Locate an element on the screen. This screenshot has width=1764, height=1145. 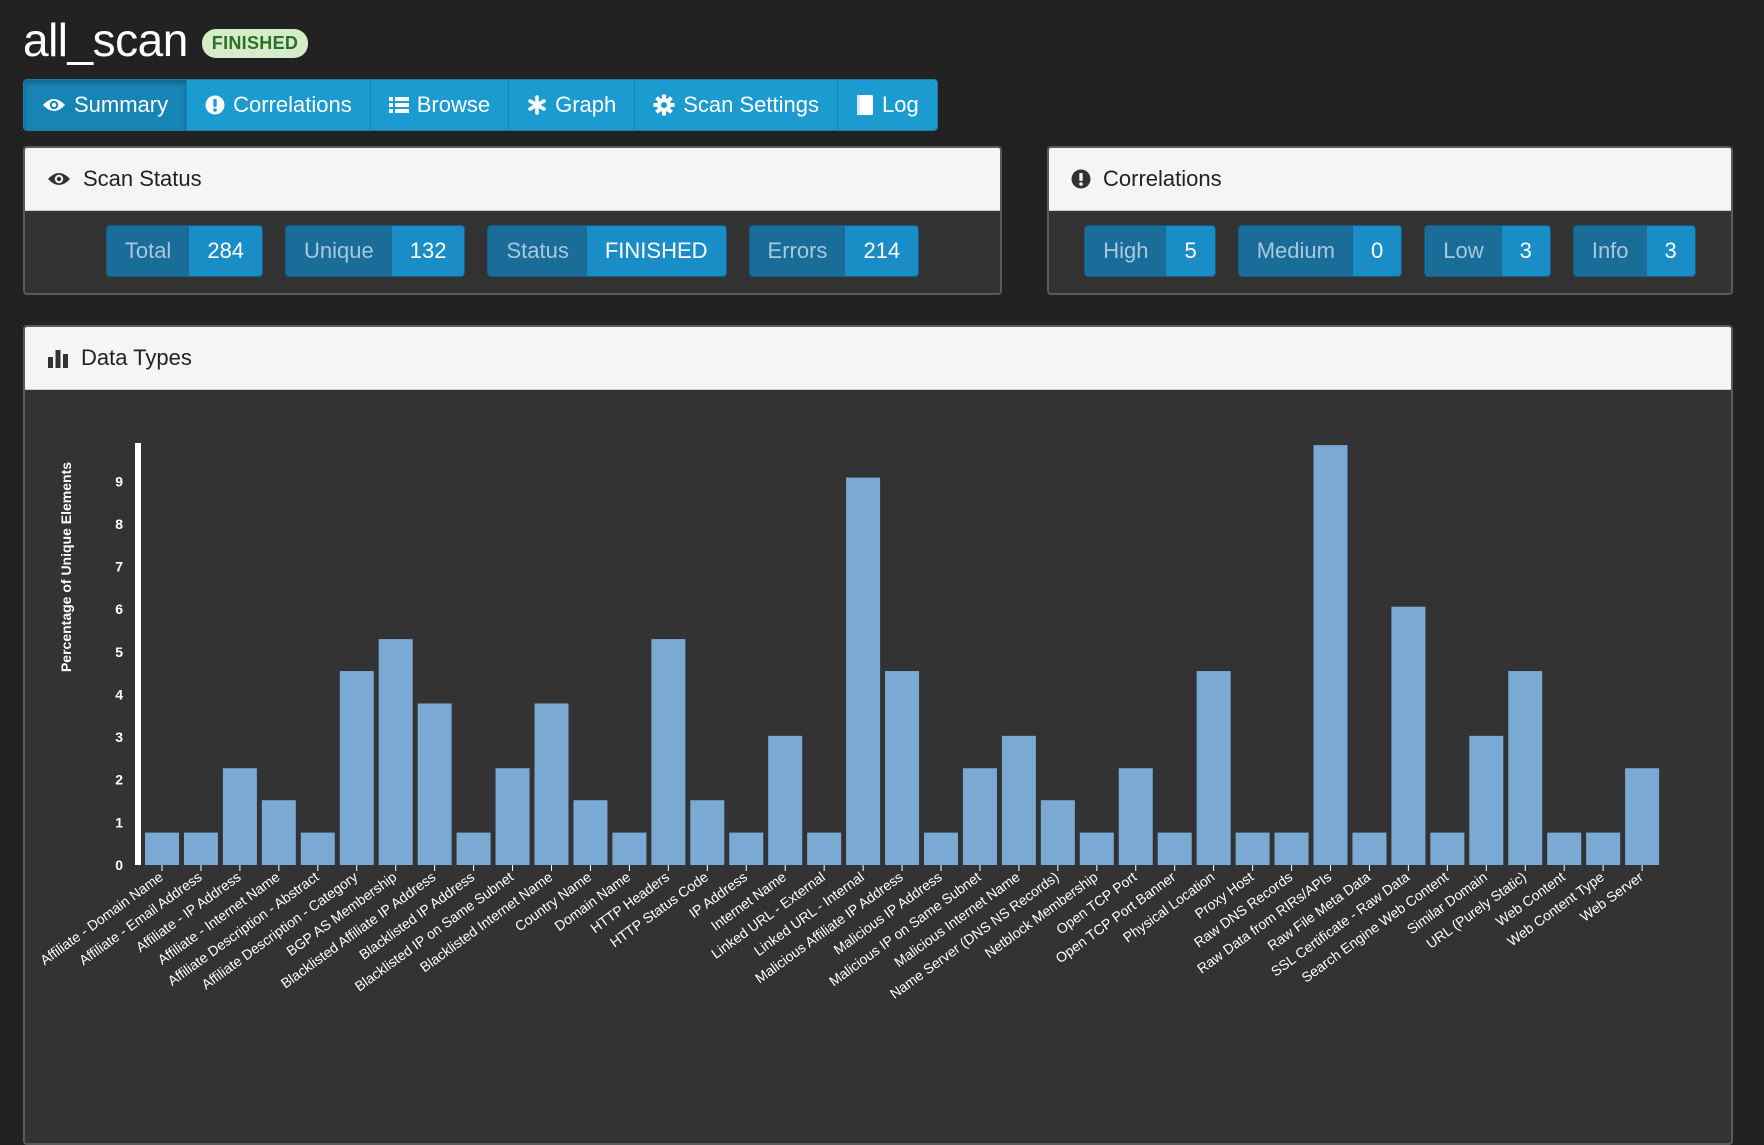
scan-header: all_scan FINISHED is located at coordinates (166, 40).